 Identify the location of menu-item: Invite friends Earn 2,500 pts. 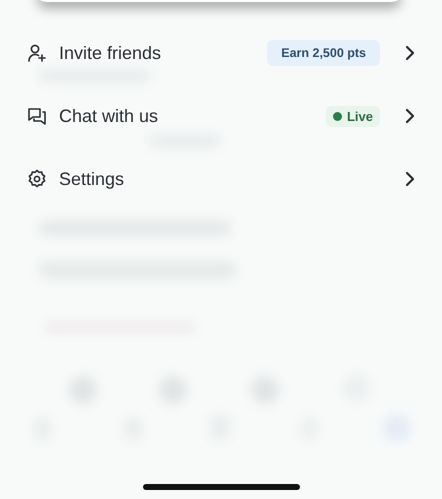
(221, 53).